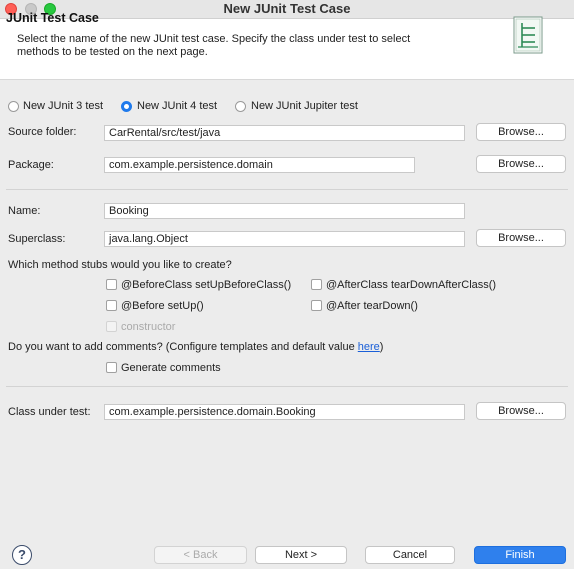 The height and width of the screenshot is (569, 574). What do you see at coordinates (13, 106) in the screenshot?
I see `junit3-radio` at bounding box center [13, 106].